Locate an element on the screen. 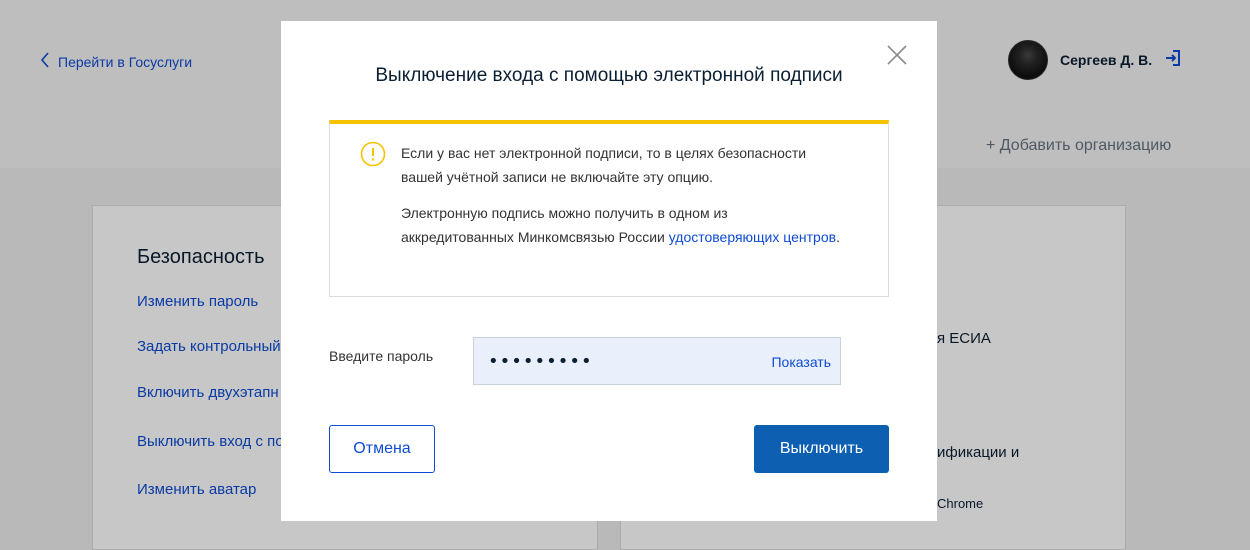  show-password-link: Показать is located at coordinates (801, 362).